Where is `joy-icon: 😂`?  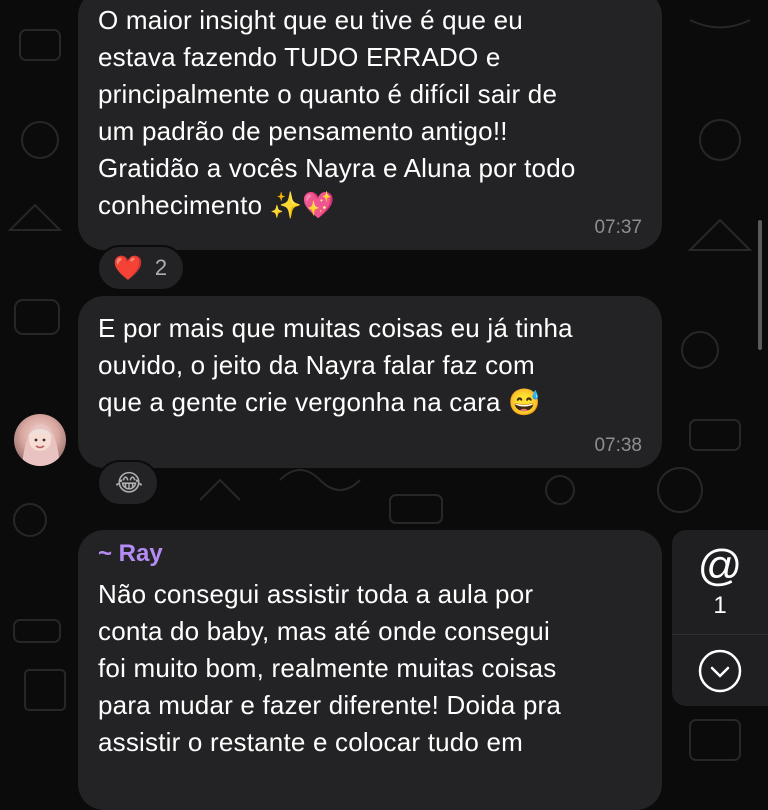
joy-icon: 😂 is located at coordinates (129, 483).